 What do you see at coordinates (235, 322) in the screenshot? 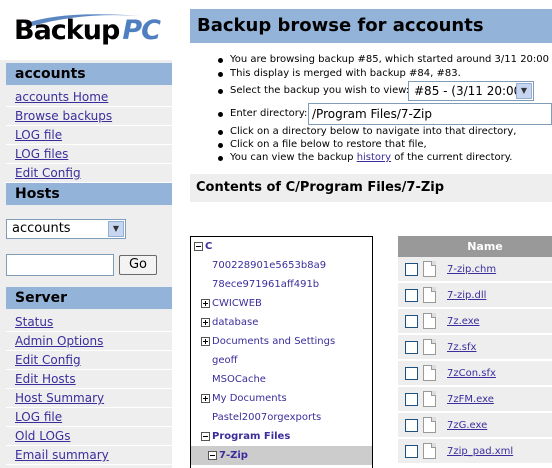
I see `tree-item-label: database` at bounding box center [235, 322].